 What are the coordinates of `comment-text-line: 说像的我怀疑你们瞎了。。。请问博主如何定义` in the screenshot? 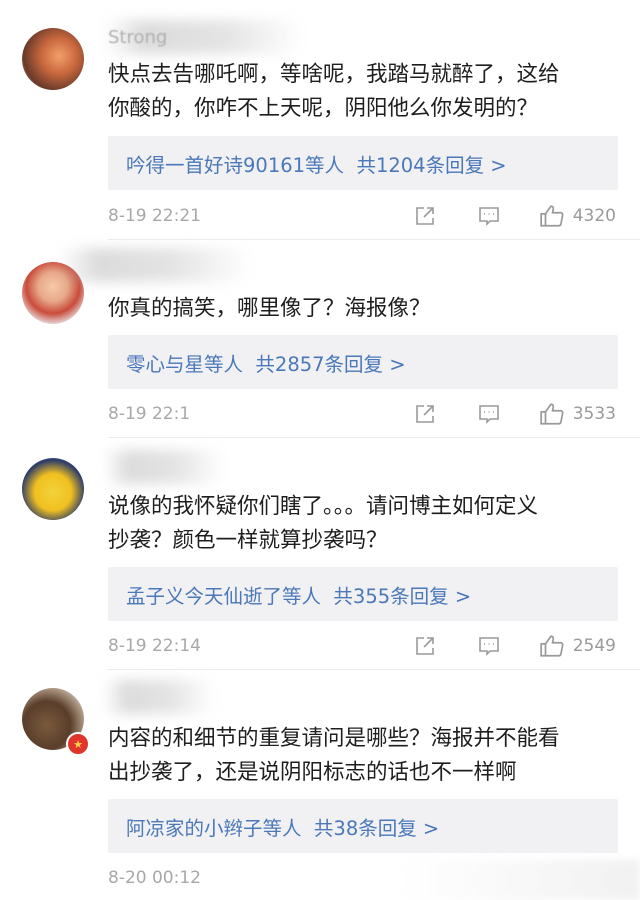 It's located at (323, 506).